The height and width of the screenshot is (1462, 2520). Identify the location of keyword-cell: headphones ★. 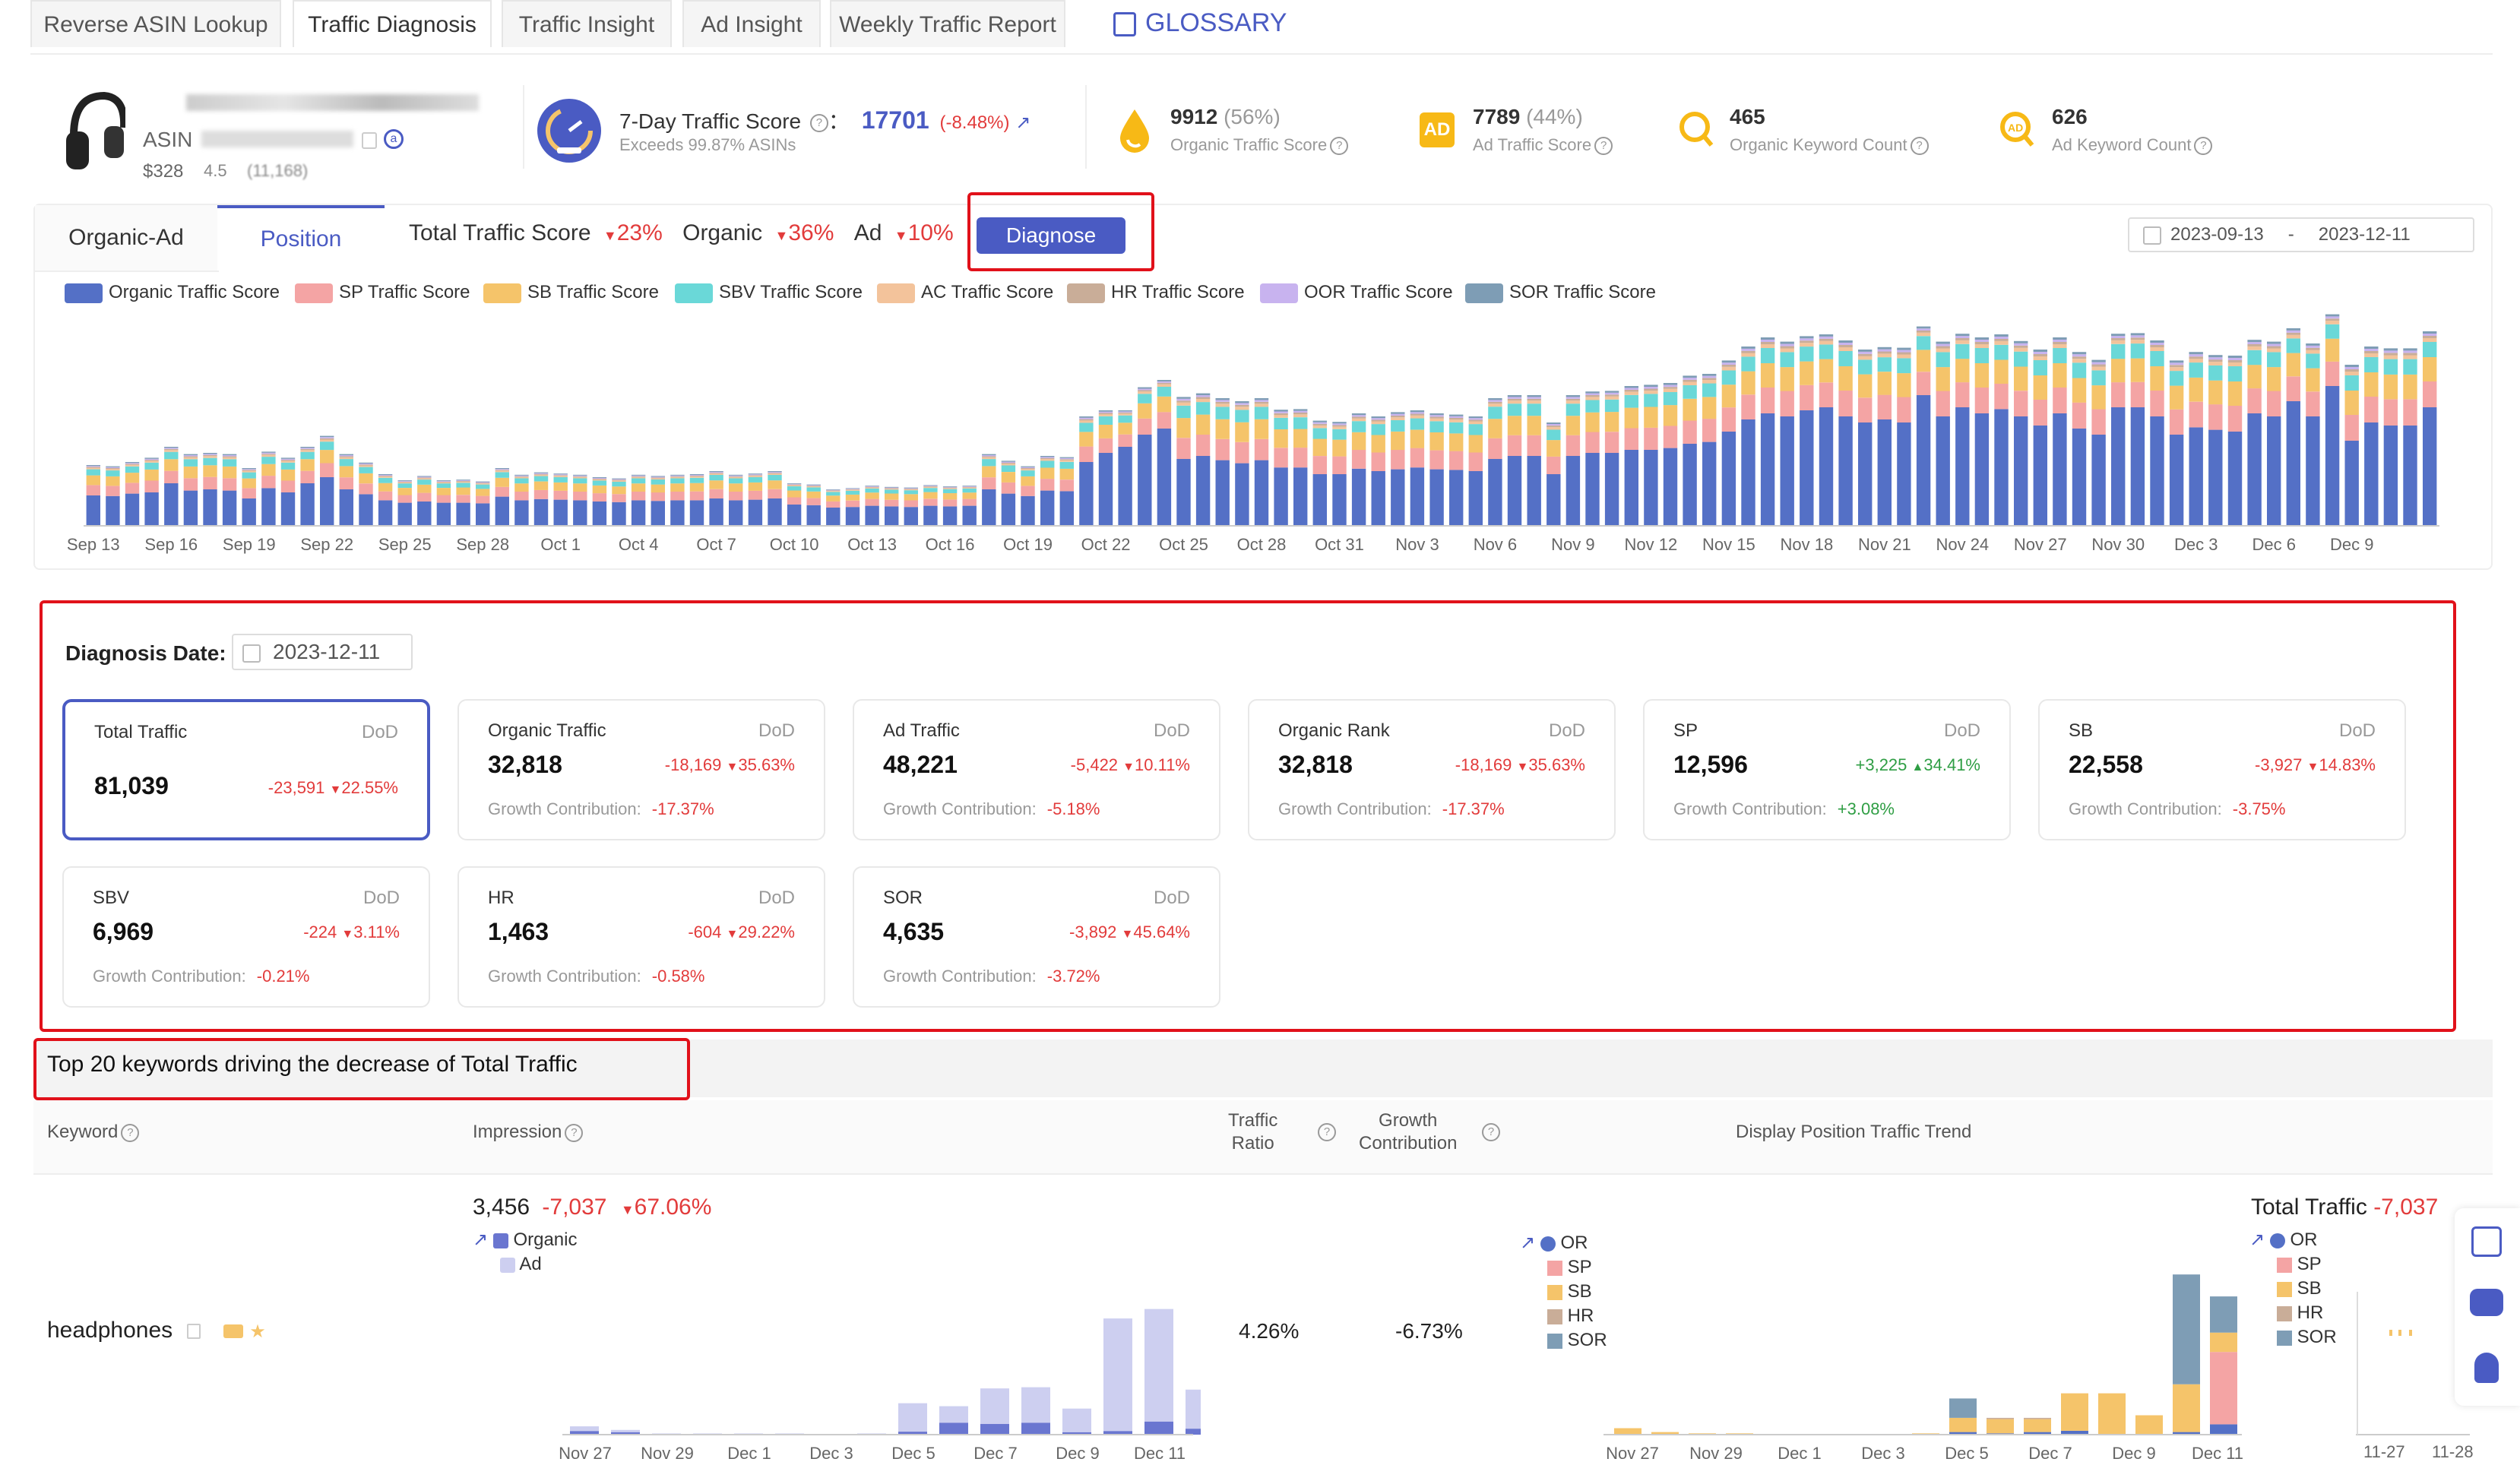
(156, 1330).